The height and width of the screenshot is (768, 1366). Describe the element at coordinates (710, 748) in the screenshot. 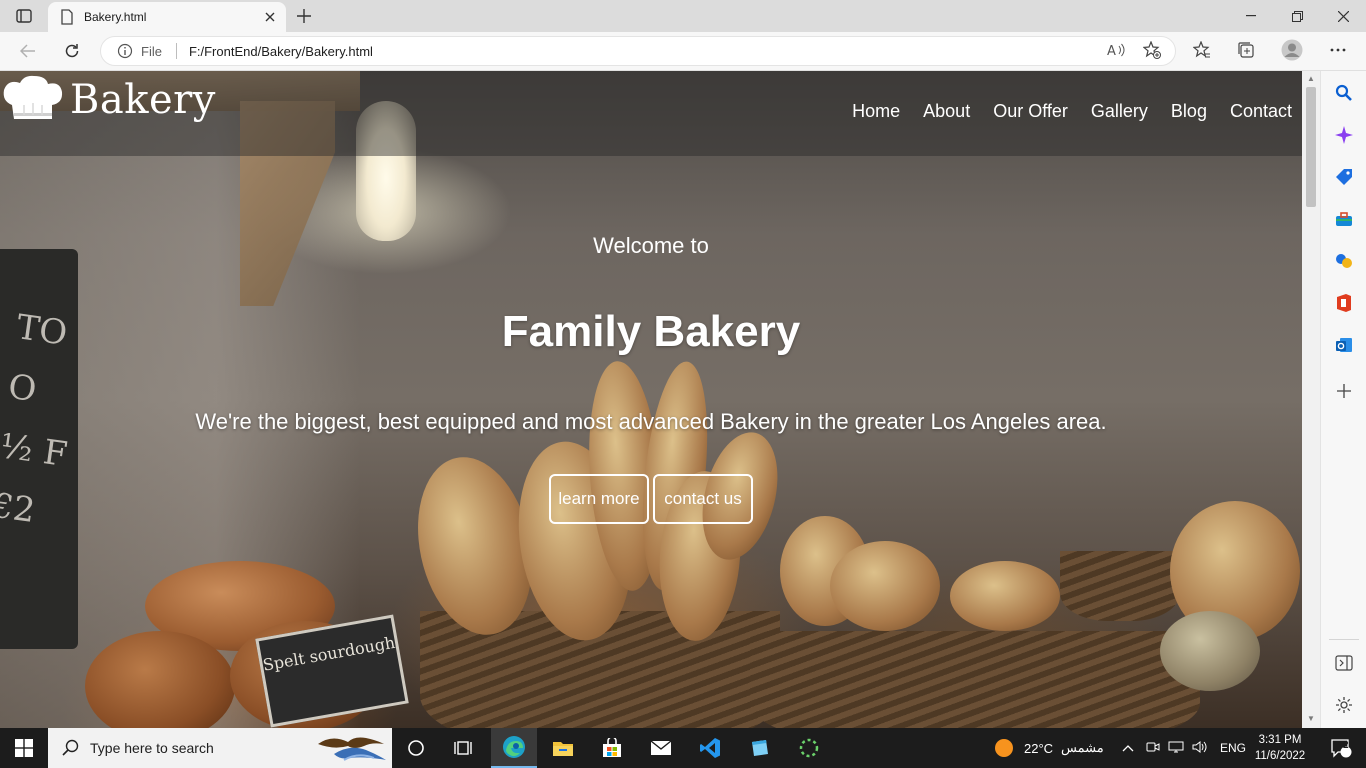

I see `vscode-icon` at that location.